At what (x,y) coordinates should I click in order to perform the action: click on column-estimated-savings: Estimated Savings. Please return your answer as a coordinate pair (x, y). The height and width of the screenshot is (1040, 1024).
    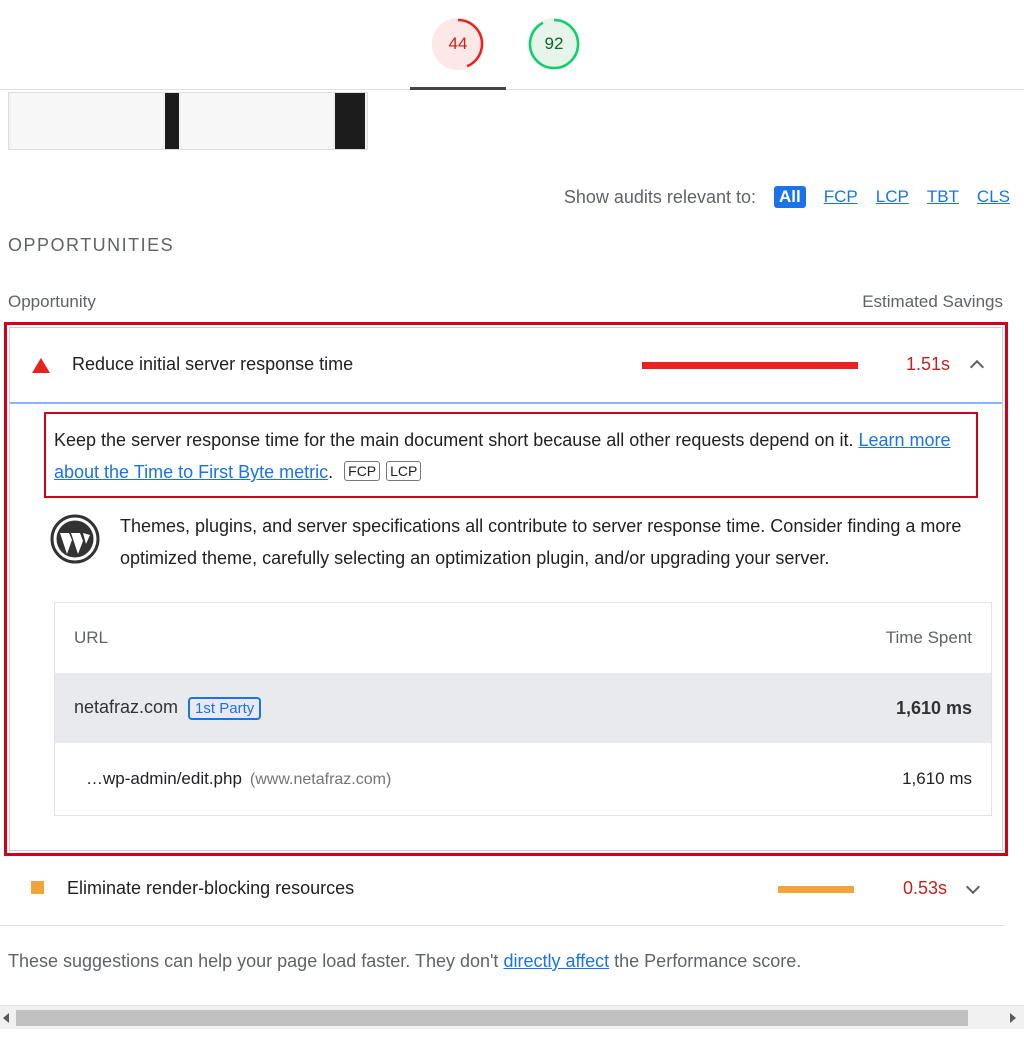
    Looking at the image, I should click on (932, 301).